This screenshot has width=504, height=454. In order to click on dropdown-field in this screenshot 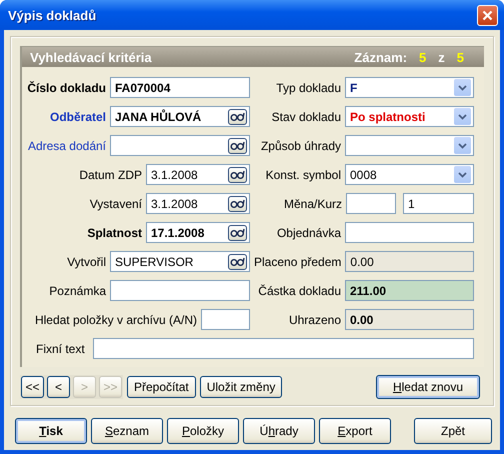, I will do `click(409, 145)`.